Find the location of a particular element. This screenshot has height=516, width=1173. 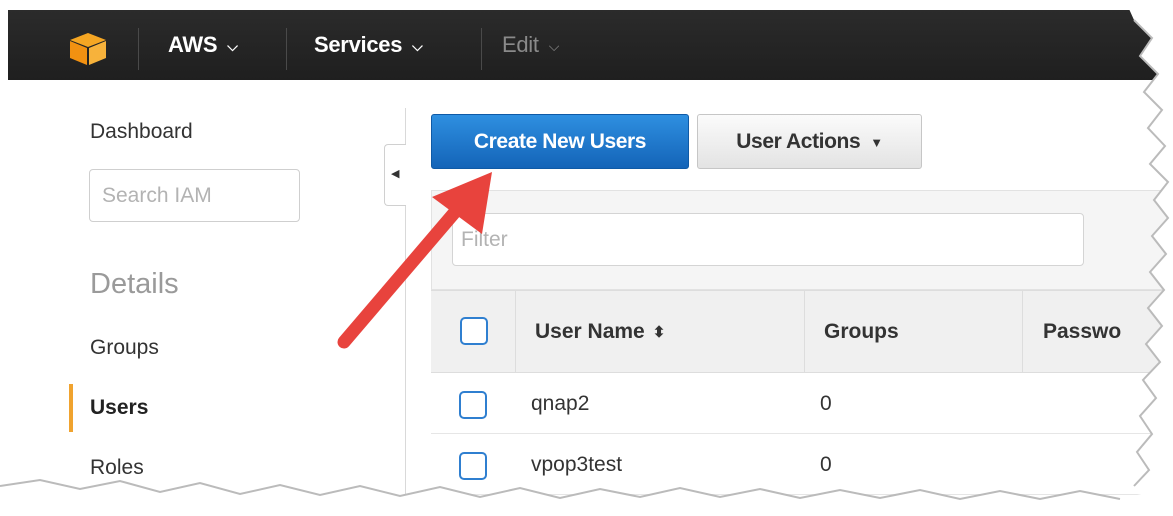

caret-down-icon: ▼ is located at coordinates (876, 142).